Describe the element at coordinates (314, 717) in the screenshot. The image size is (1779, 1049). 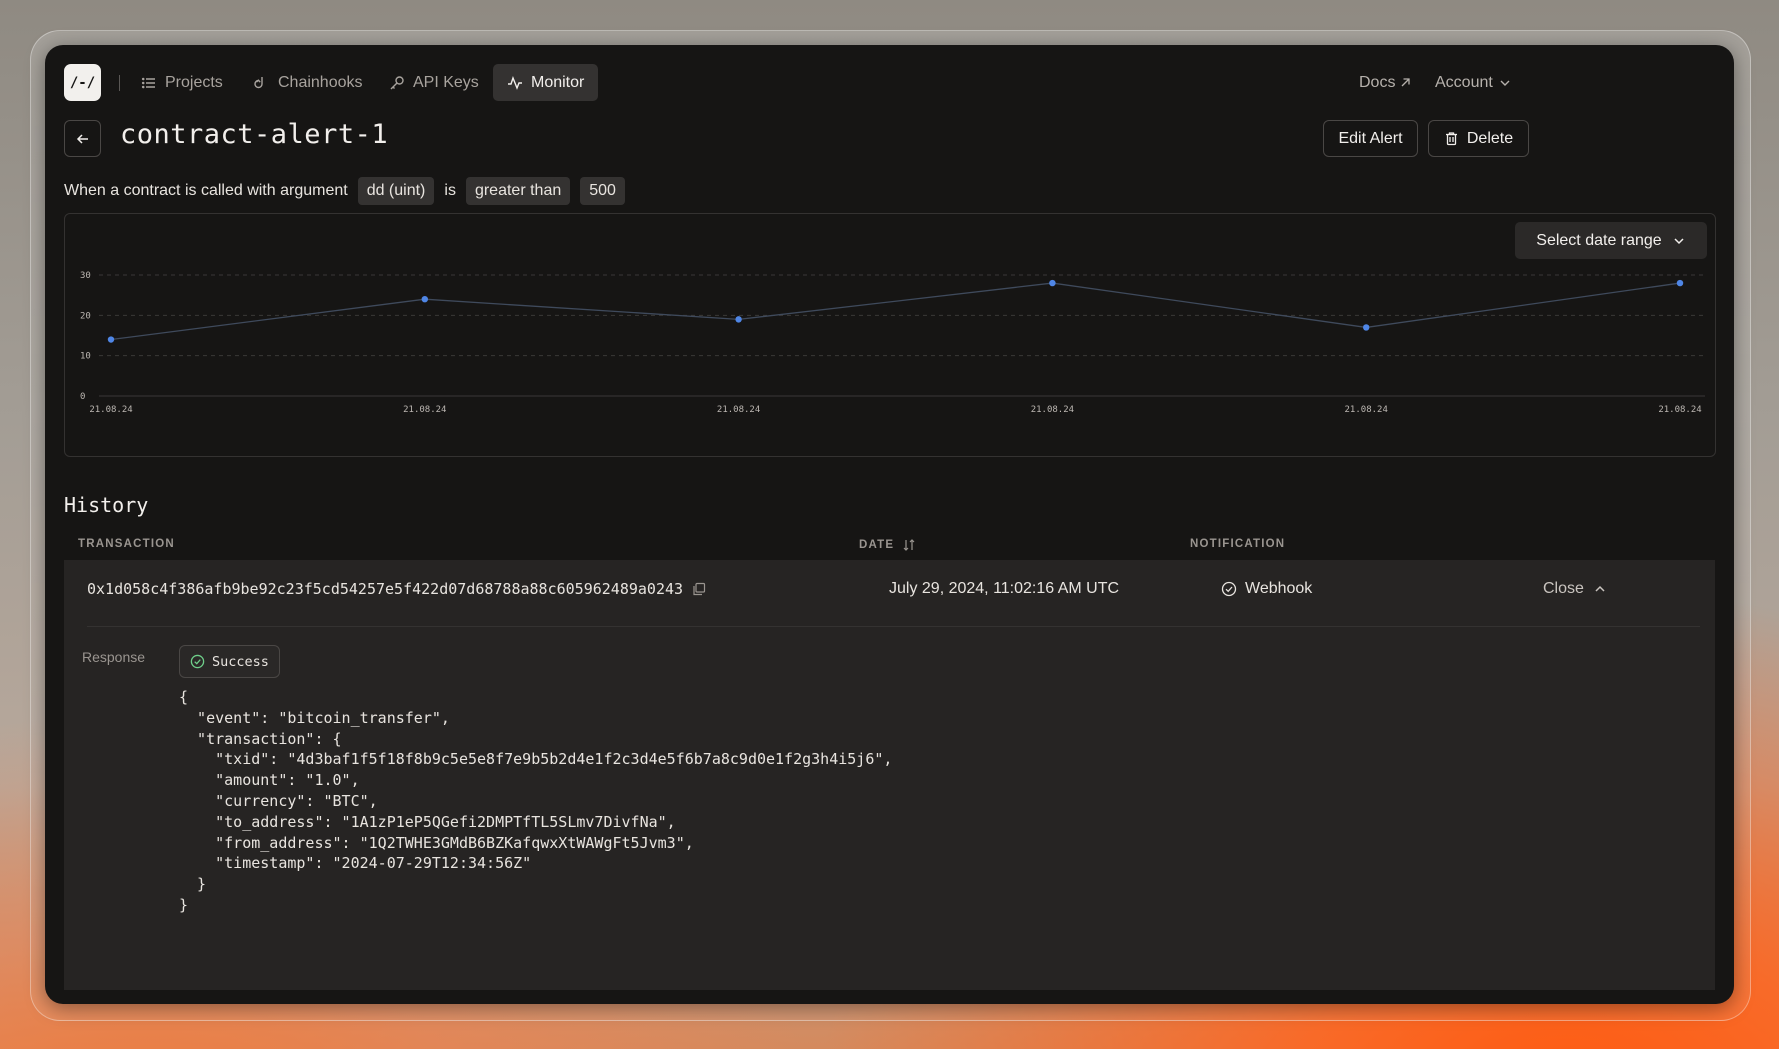
I see `json-line: "event": "bitcoin_transfer",` at that location.